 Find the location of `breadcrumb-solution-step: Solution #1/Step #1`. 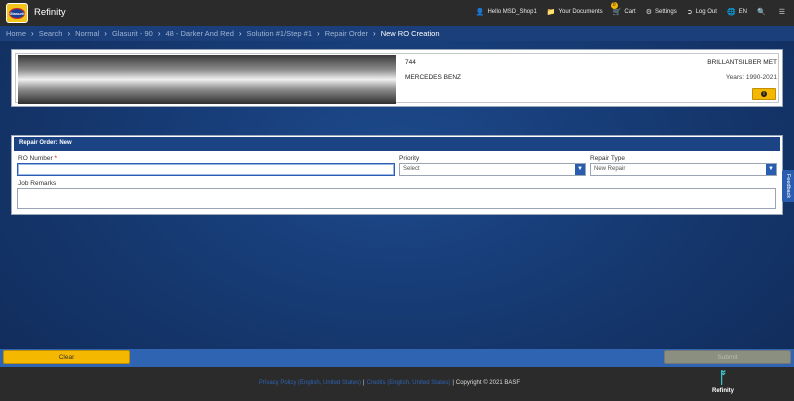

breadcrumb-solution-step: Solution #1/Step #1 is located at coordinates (279, 33).